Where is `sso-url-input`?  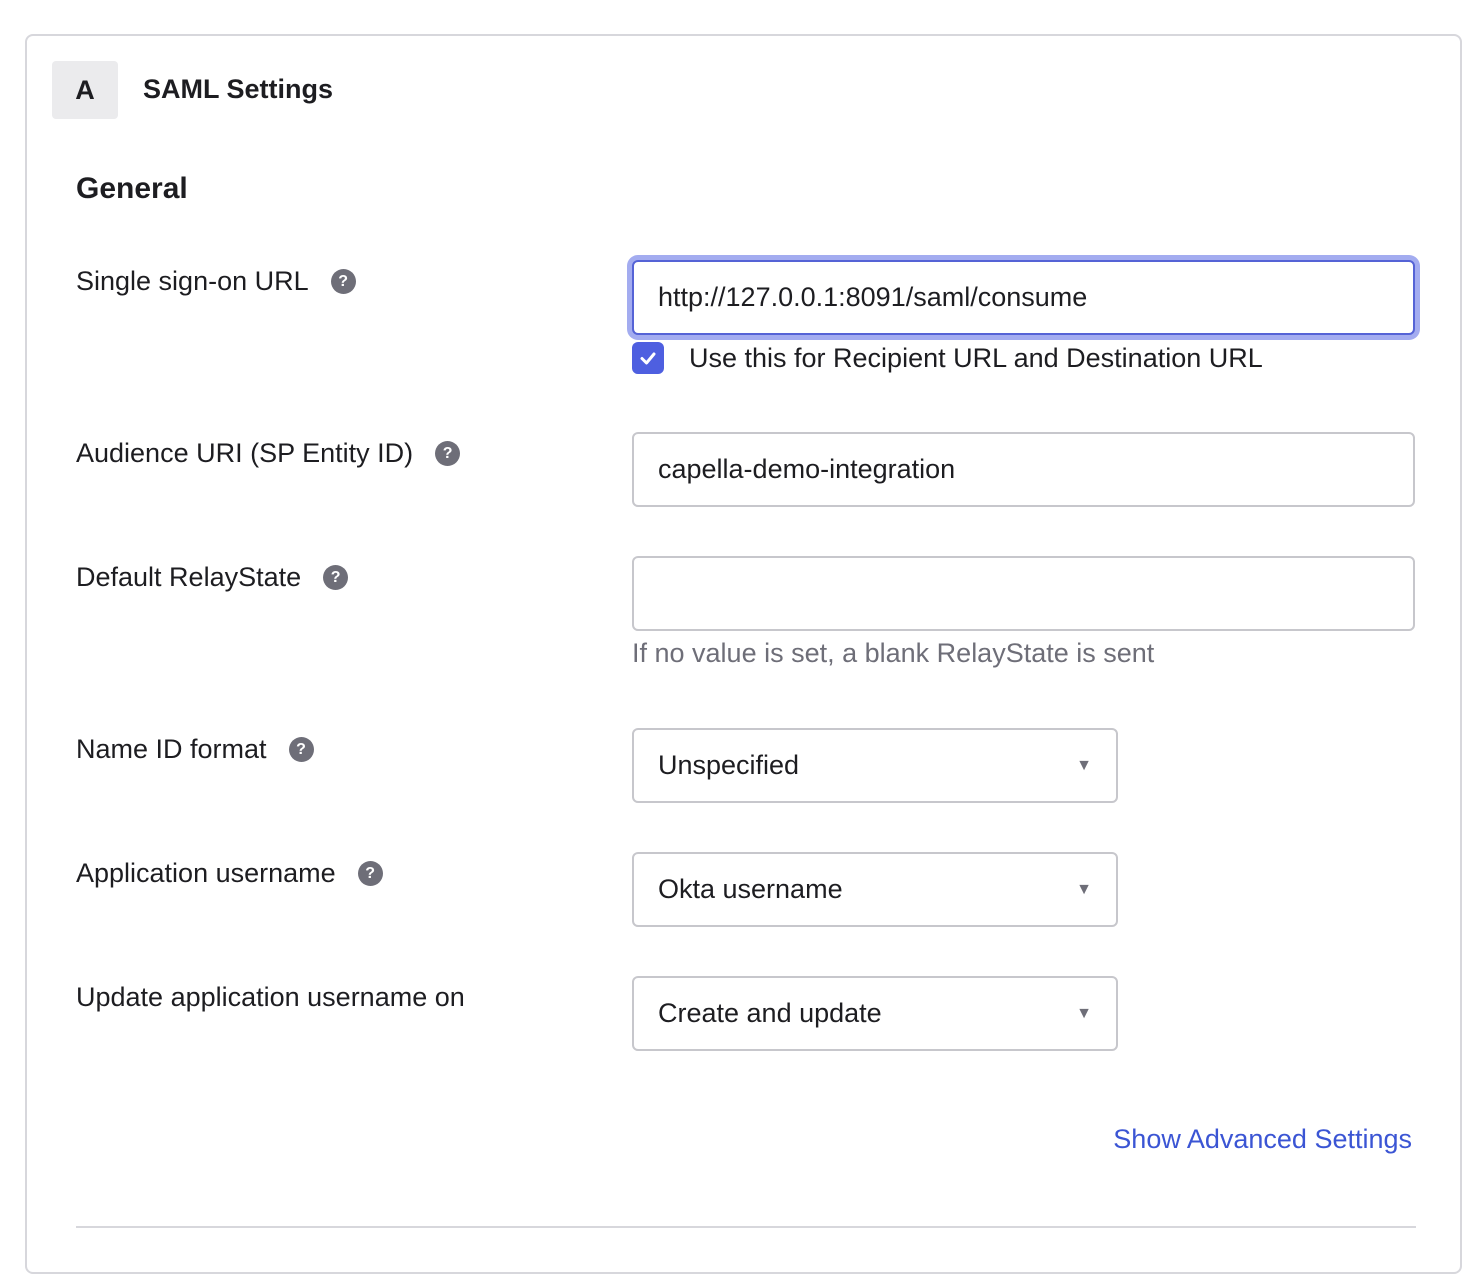
sso-url-input is located at coordinates (1023, 297).